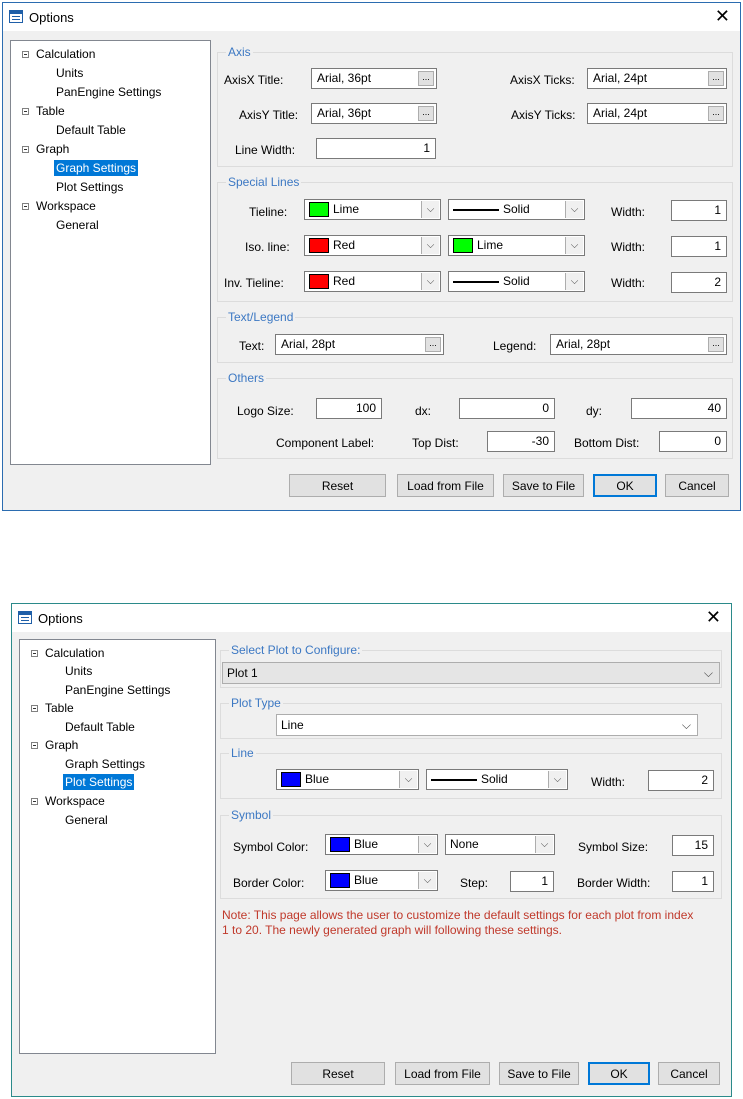 The width and height of the screenshot is (743, 1099). What do you see at coordinates (471, 673) in the screenshot?
I see `plot-select: Plot 1 ⌵` at bounding box center [471, 673].